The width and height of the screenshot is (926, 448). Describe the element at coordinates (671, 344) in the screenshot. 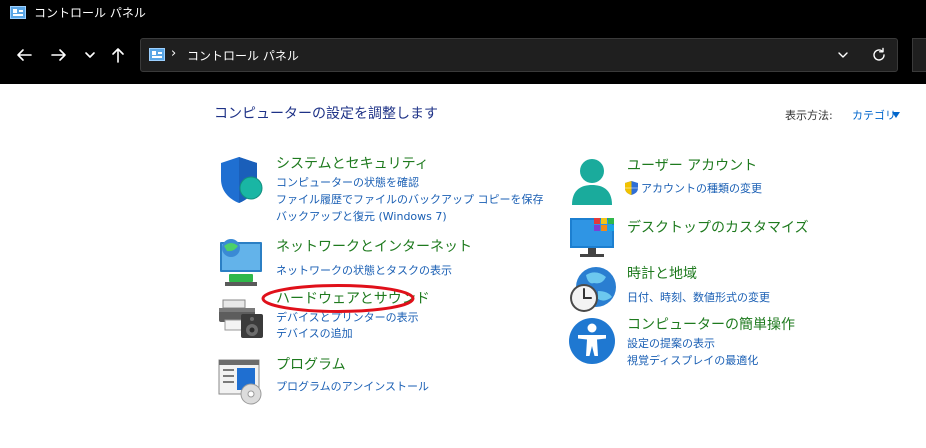

I see `task-link: 設定の提案の表示` at that location.